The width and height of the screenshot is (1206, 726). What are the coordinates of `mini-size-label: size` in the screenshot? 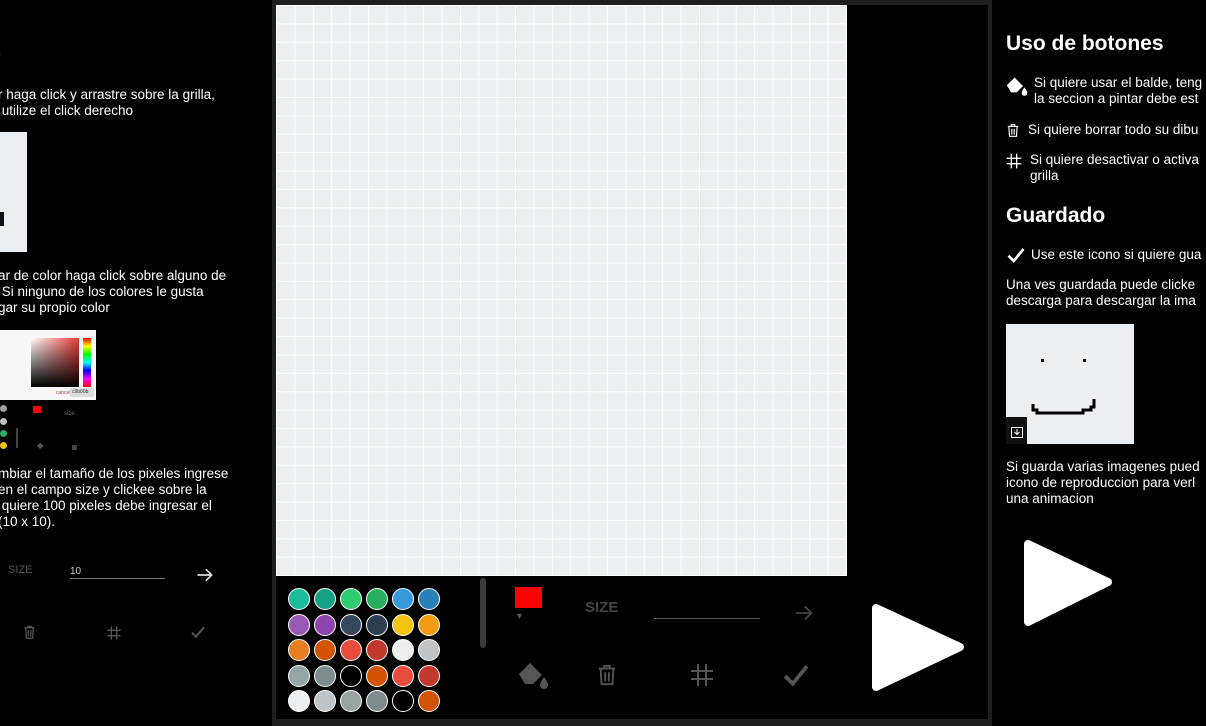 It's located at (69, 414).